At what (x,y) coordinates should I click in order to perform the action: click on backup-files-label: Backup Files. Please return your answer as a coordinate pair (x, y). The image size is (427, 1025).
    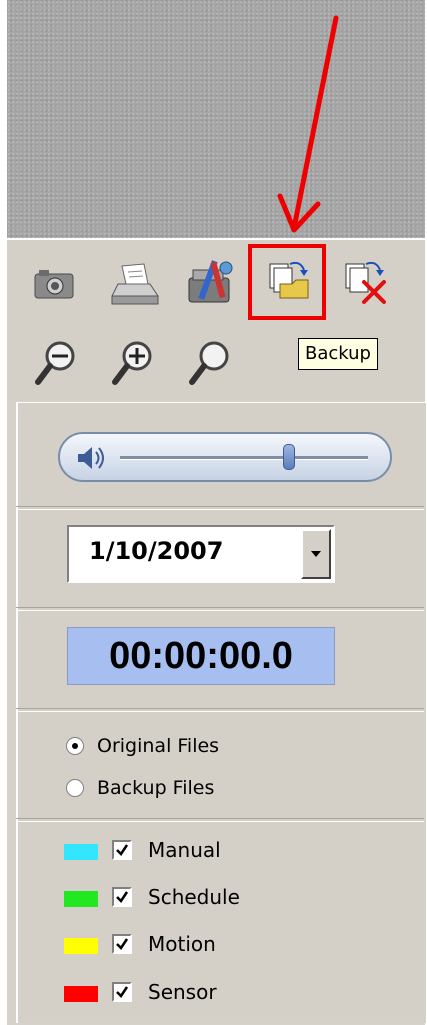
    Looking at the image, I should click on (156, 788).